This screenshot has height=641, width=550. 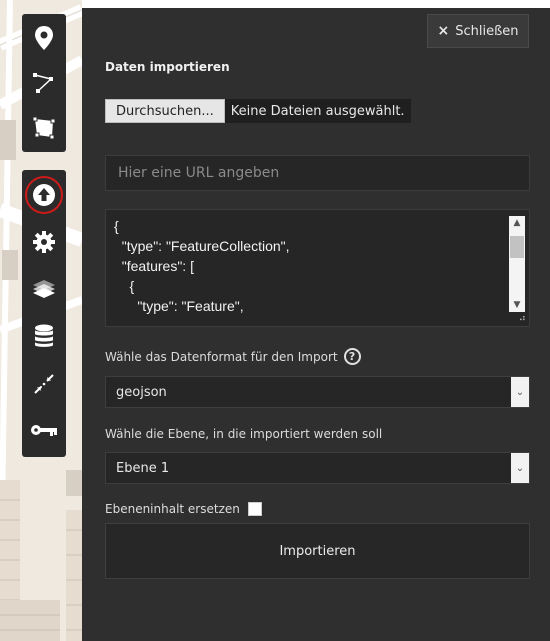 I want to click on replace-checkbox, so click(x=254, y=509).